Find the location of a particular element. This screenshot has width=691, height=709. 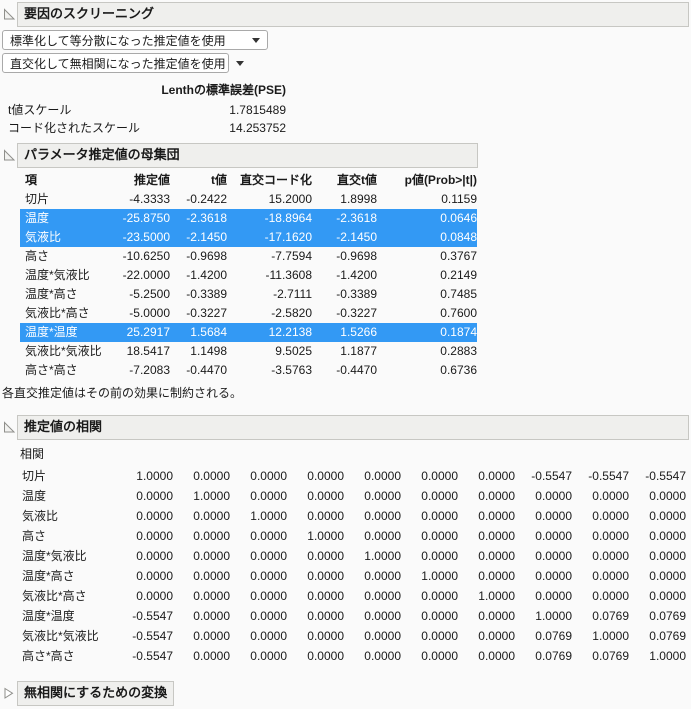

section-header-uncorrelate-transform: 無相関にするための変換 is located at coordinates (96, 693).